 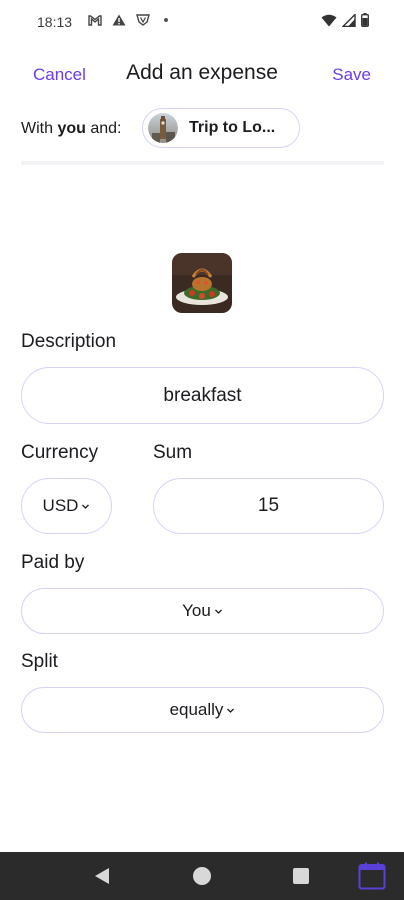 I want to click on divider, so click(x=202, y=163).